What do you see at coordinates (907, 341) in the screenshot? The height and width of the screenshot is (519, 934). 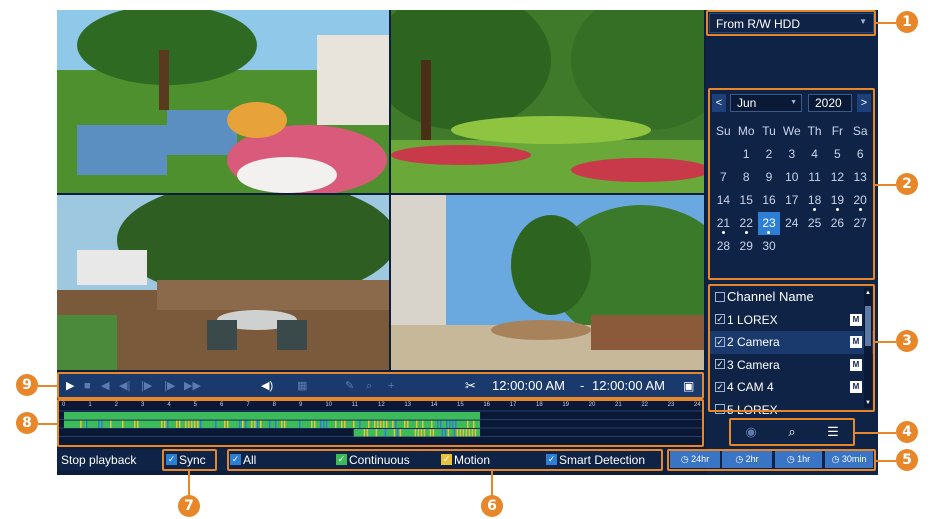 I see `callout-3: 3` at bounding box center [907, 341].